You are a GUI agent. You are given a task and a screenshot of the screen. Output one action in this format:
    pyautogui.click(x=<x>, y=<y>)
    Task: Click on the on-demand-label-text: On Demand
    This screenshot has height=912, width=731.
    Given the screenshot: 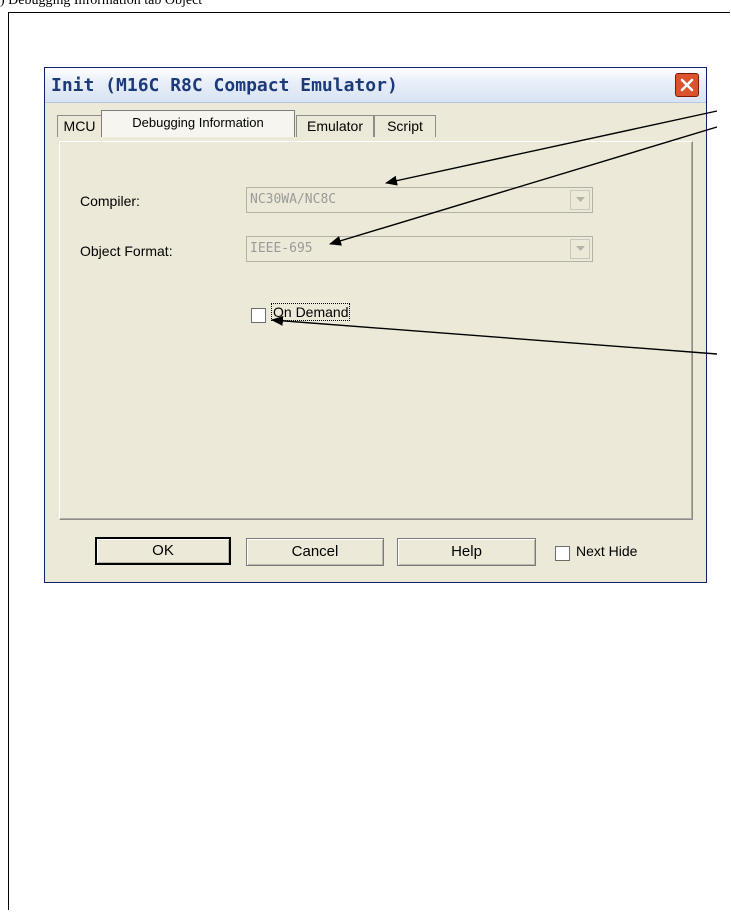 What is the action you would take?
    pyautogui.click(x=311, y=312)
    